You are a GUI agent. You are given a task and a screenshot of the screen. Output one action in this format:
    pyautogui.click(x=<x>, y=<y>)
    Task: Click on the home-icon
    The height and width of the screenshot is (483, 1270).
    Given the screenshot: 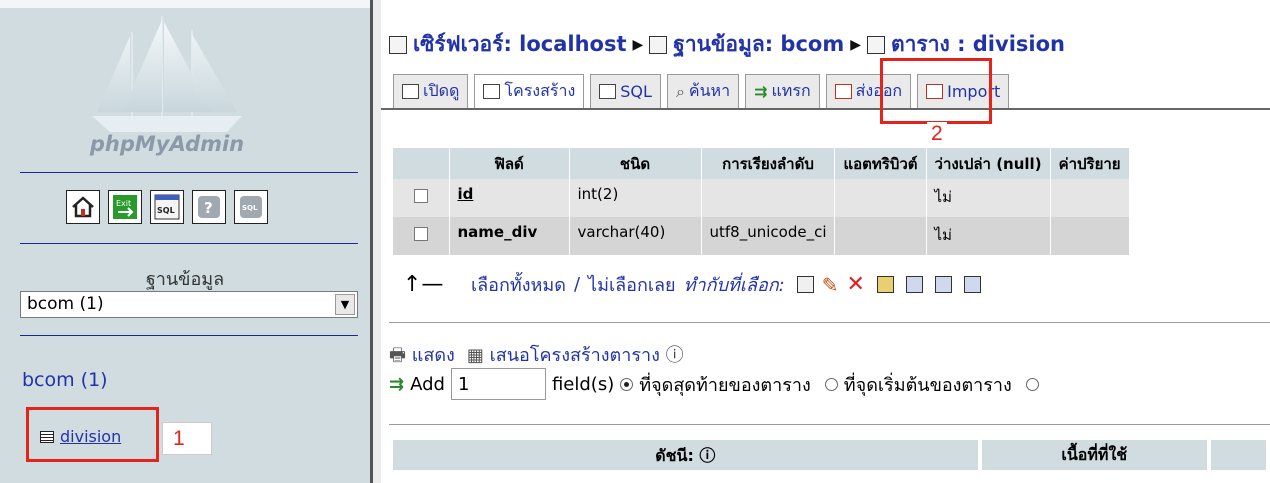 What is the action you would take?
    pyautogui.click(x=83, y=207)
    